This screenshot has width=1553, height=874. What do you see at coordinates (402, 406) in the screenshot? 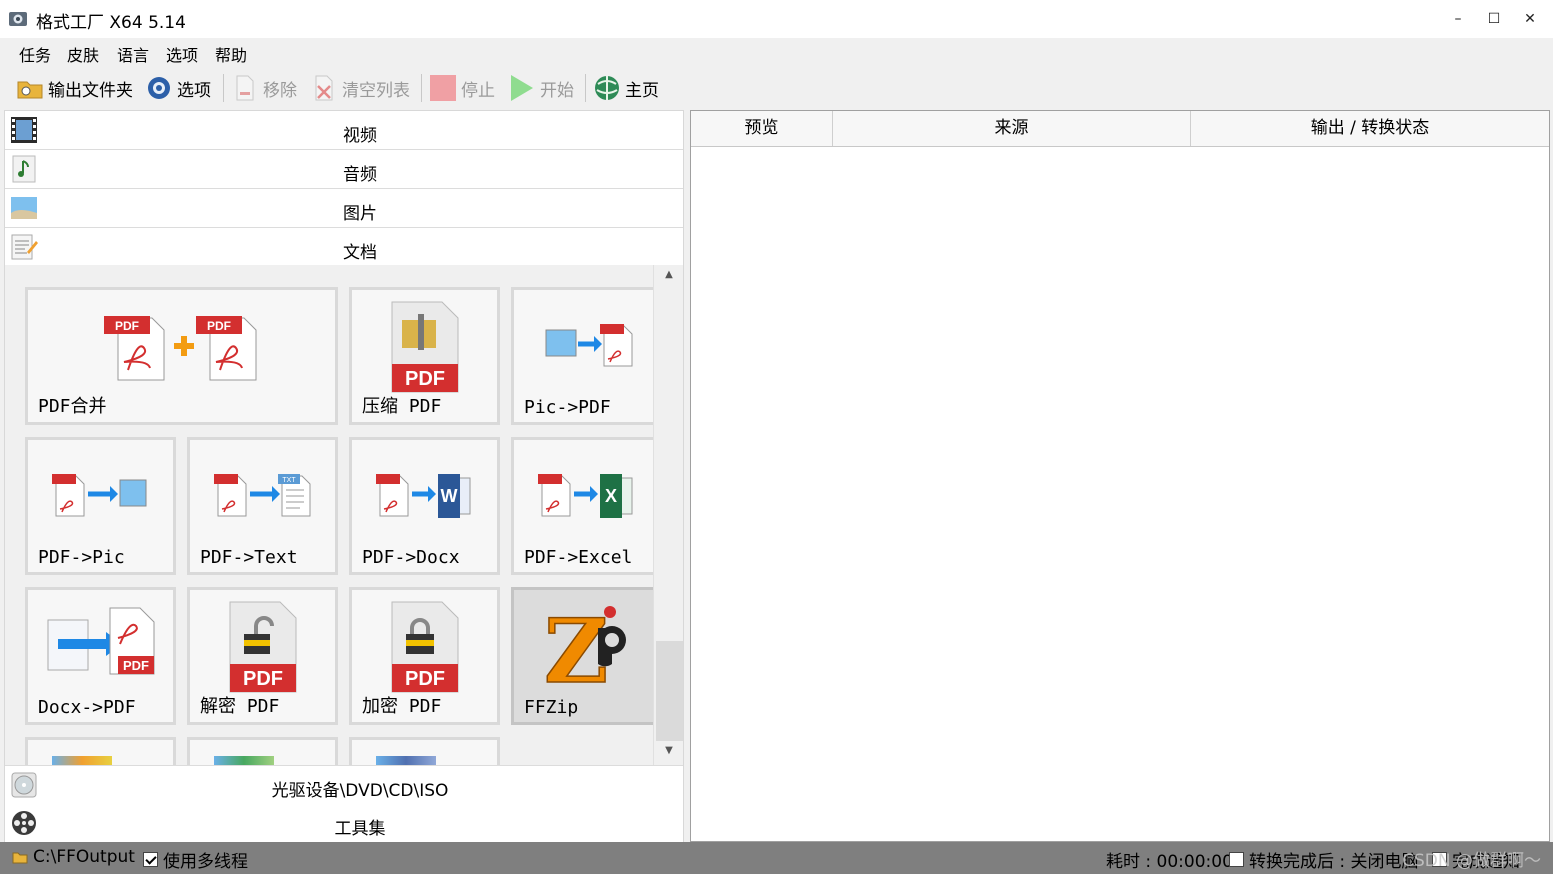
I see `tile-compress-pdf-label: 压缩 PDF` at bounding box center [402, 406].